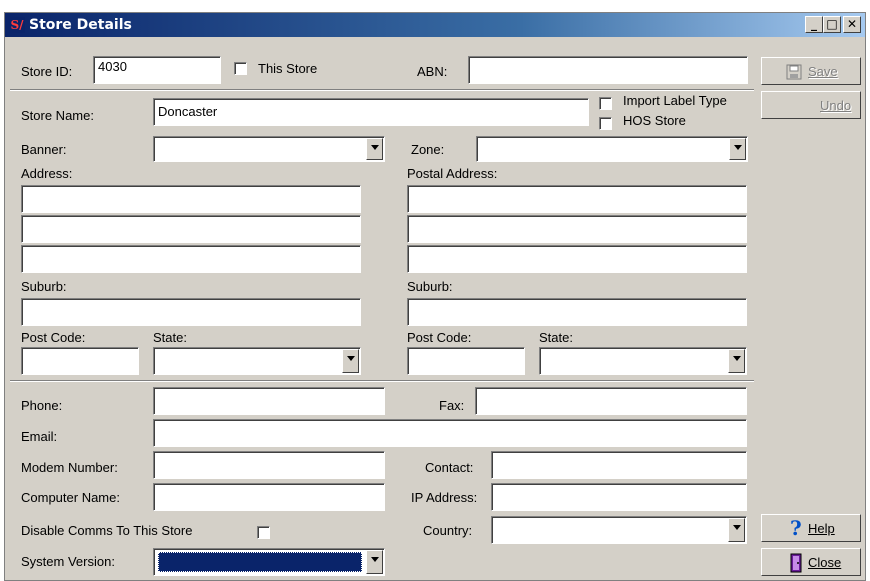 The height and width of the screenshot is (581, 870). Describe the element at coordinates (852, 24) in the screenshot. I see `close-window-button: ✕` at that location.